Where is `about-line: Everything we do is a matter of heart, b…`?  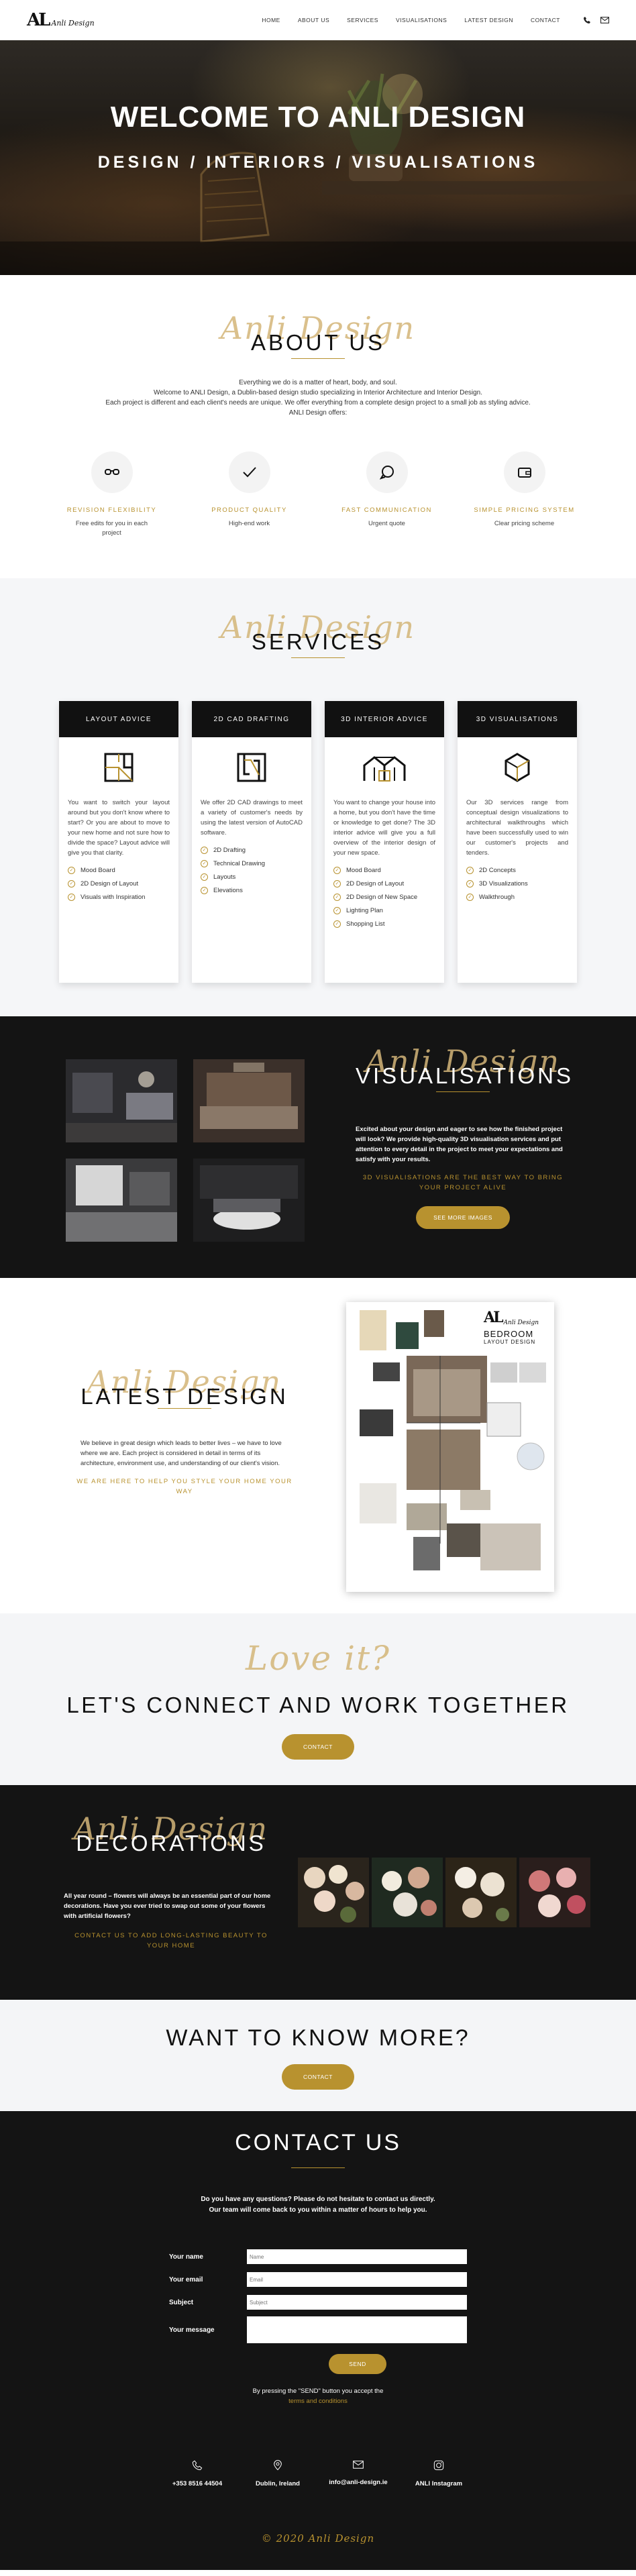
about-line: Everything we do is a matter of heart, b… is located at coordinates (318, 382).